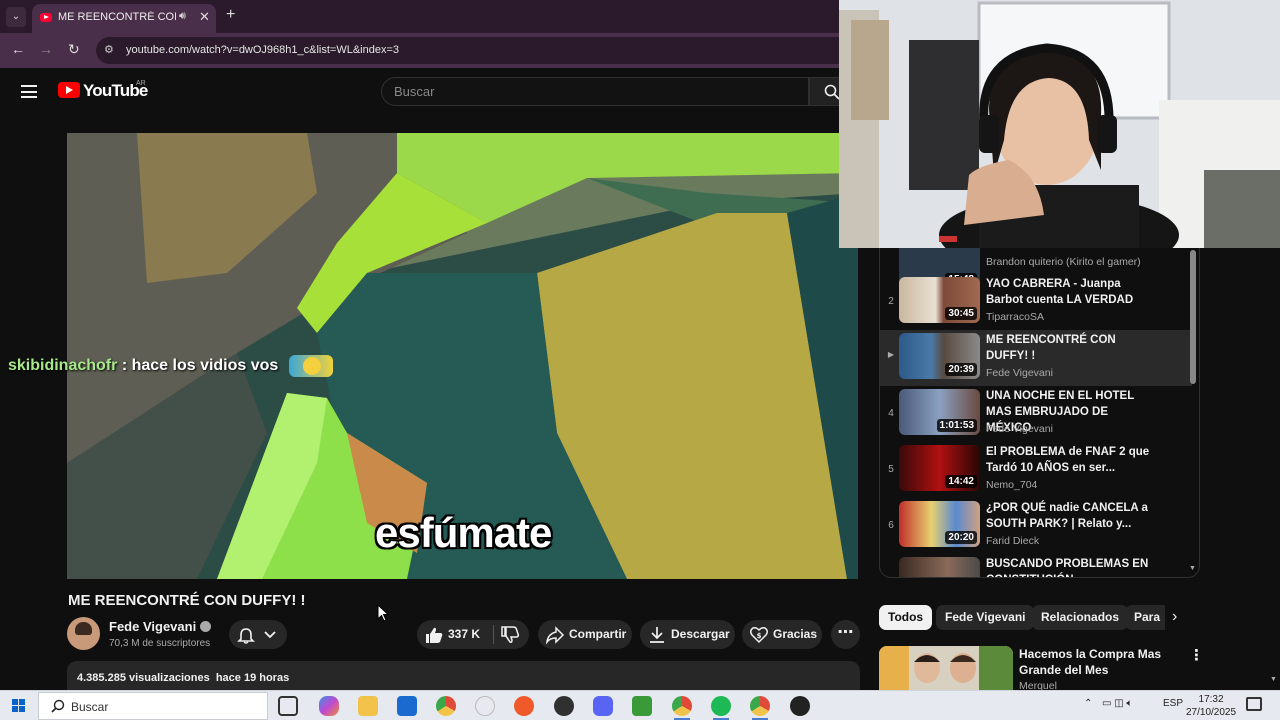 The width and height of the screenshot is (1280, 720). What do you see at coordinates (891, 301) in the screenshot?
I see `playlist-index: 2` at bounding box center [891, 301].